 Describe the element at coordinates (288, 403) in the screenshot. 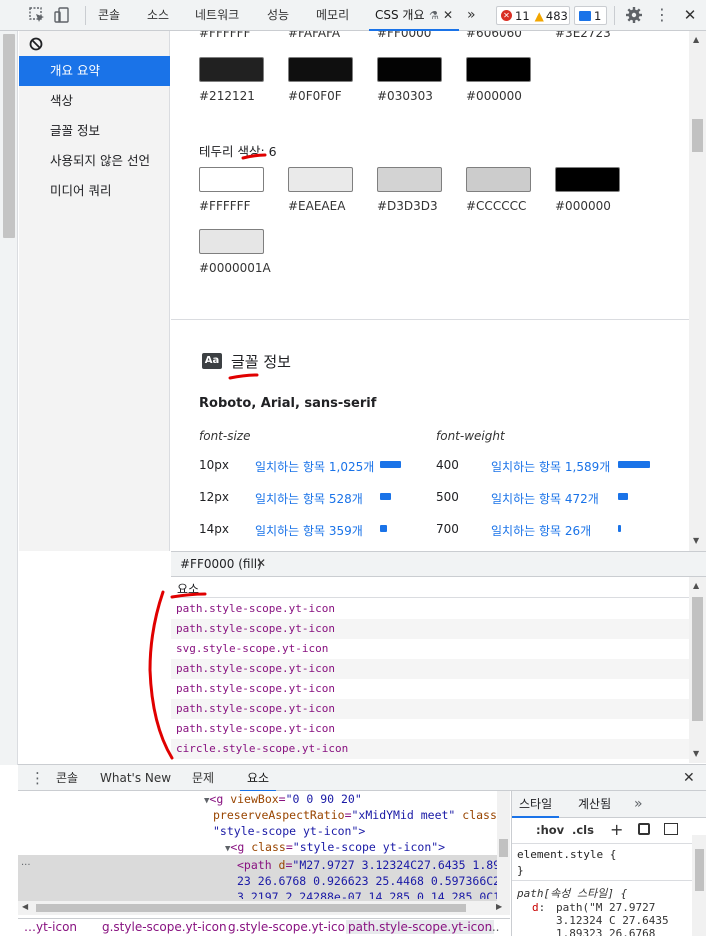

I see `font-family-name: Roboto, Arial, sans-serif` at that location.